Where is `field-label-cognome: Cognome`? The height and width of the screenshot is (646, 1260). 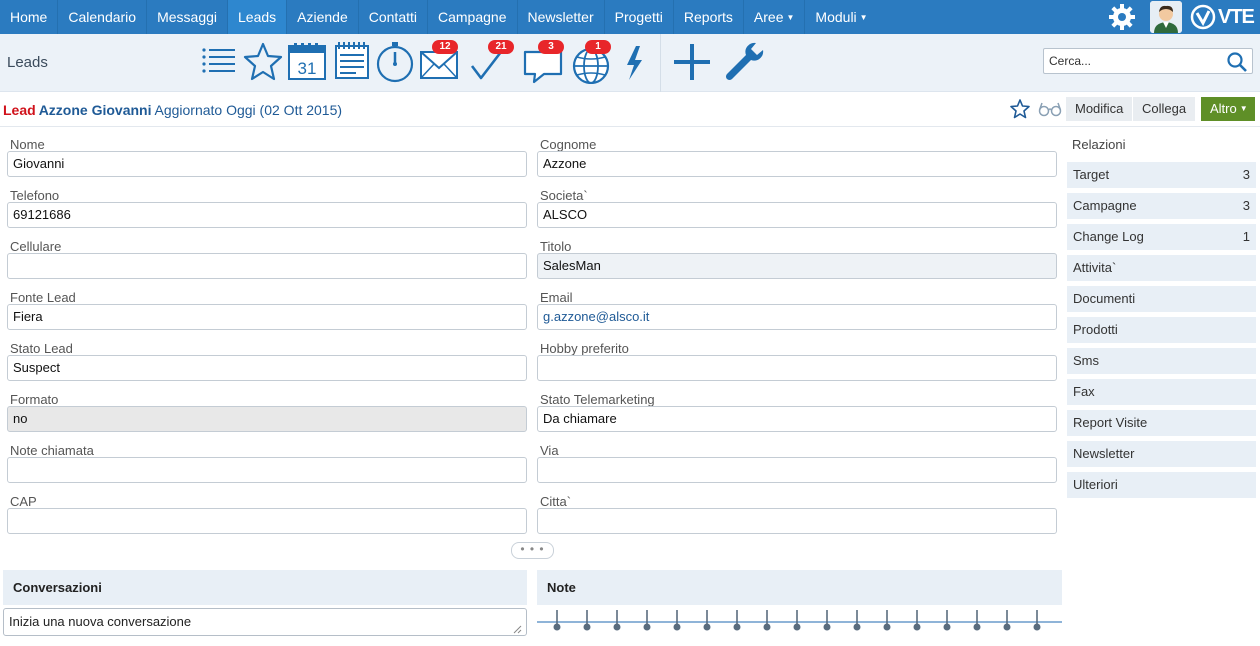
field-label-cognome: Cognome is located at coordinates (568, 144).